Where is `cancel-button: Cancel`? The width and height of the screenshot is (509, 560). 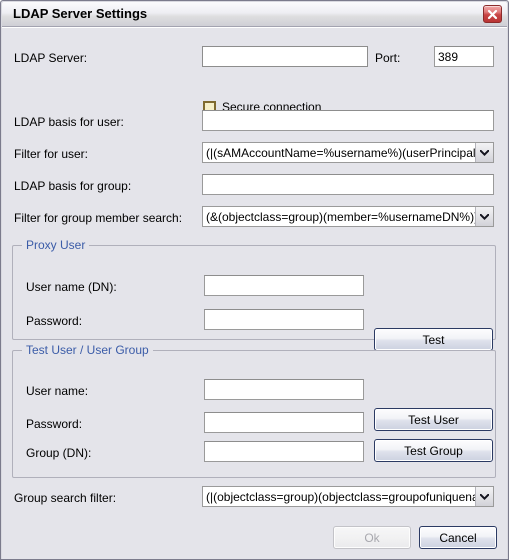 cancel-button: Cancel is located at coordinates (458, 537).